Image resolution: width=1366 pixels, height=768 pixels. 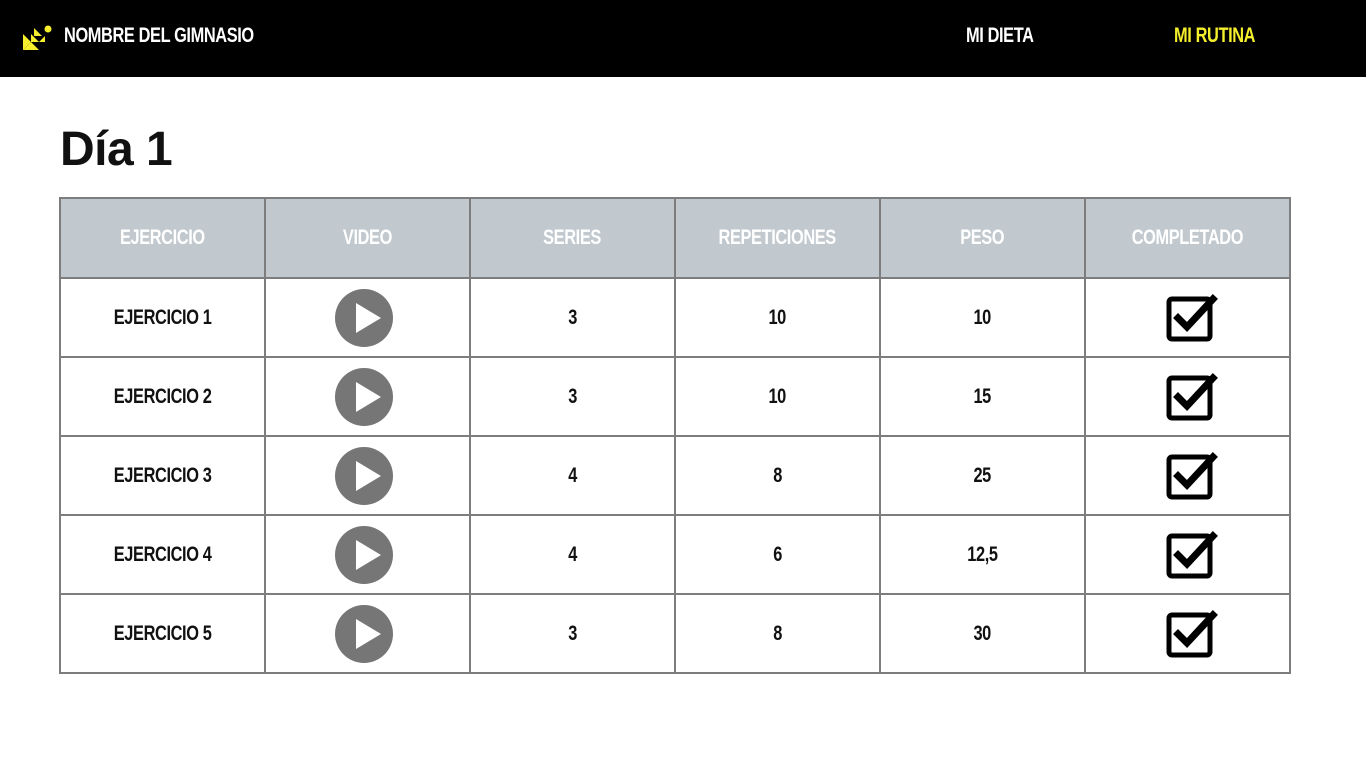 What do you see at coordinates (116, 149) in the screenshot?
I see `page-title: Día 1` at bounding box center [116, 149].